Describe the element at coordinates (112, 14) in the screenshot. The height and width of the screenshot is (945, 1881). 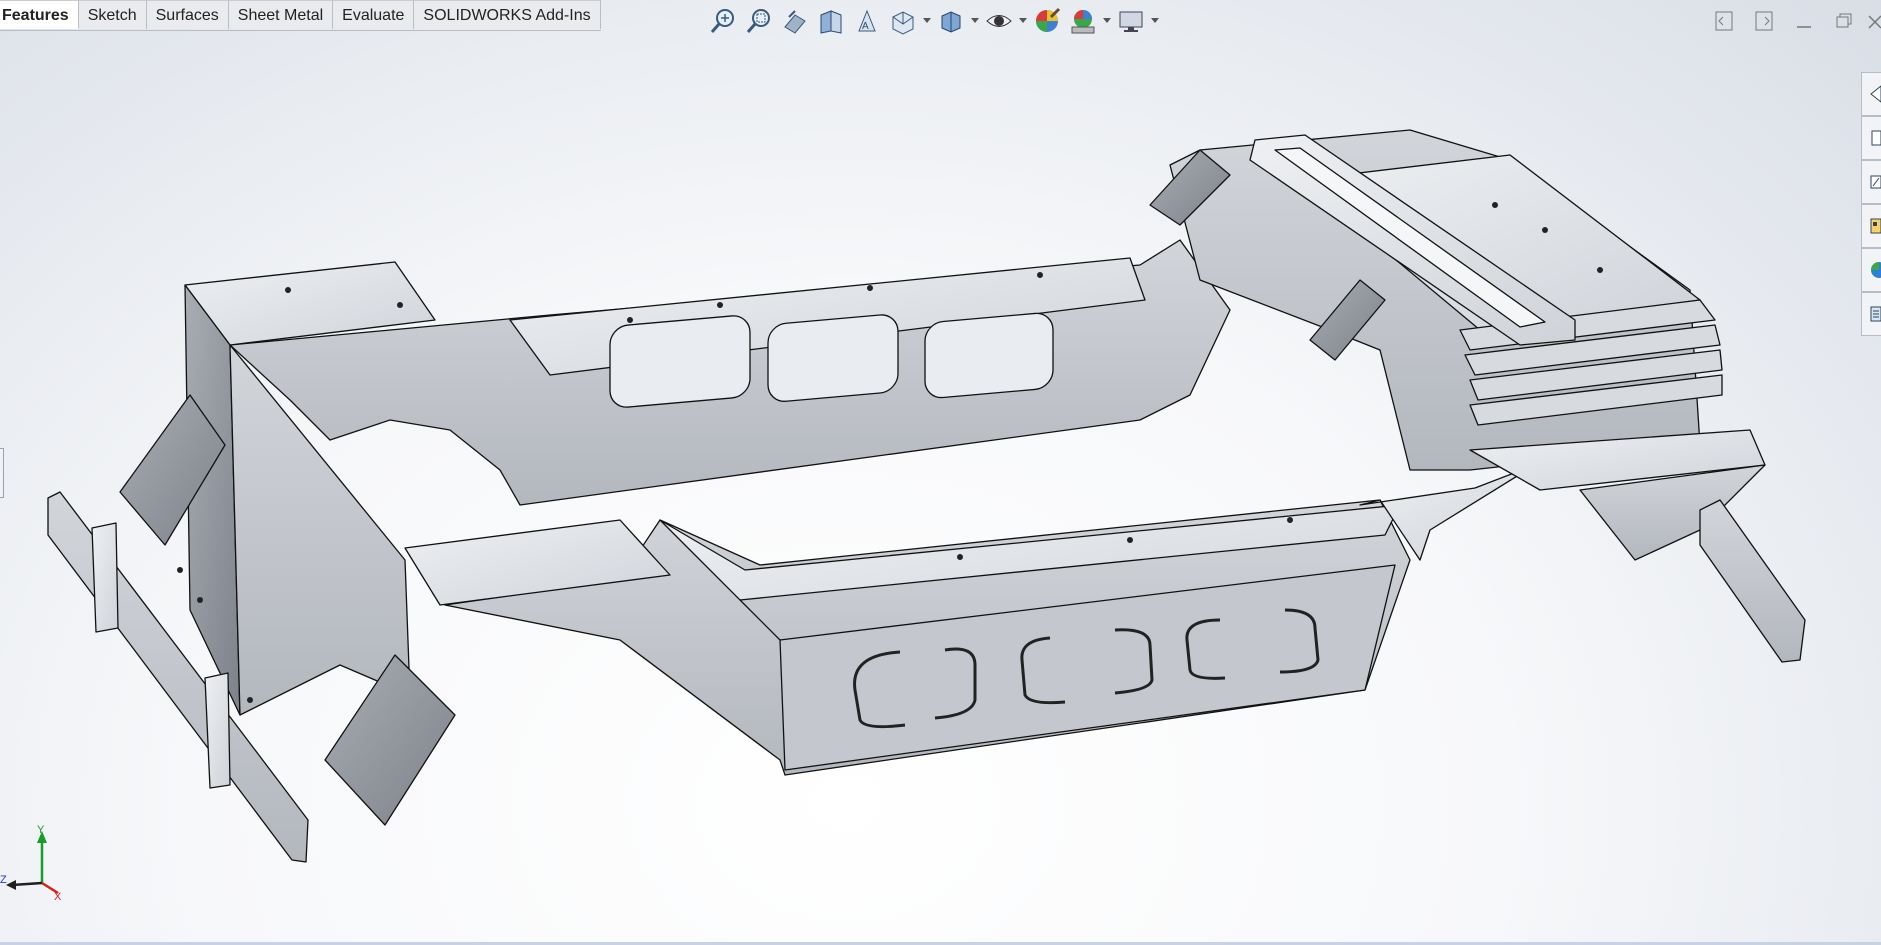
I see `tab-sketch: Sketch` at that location.